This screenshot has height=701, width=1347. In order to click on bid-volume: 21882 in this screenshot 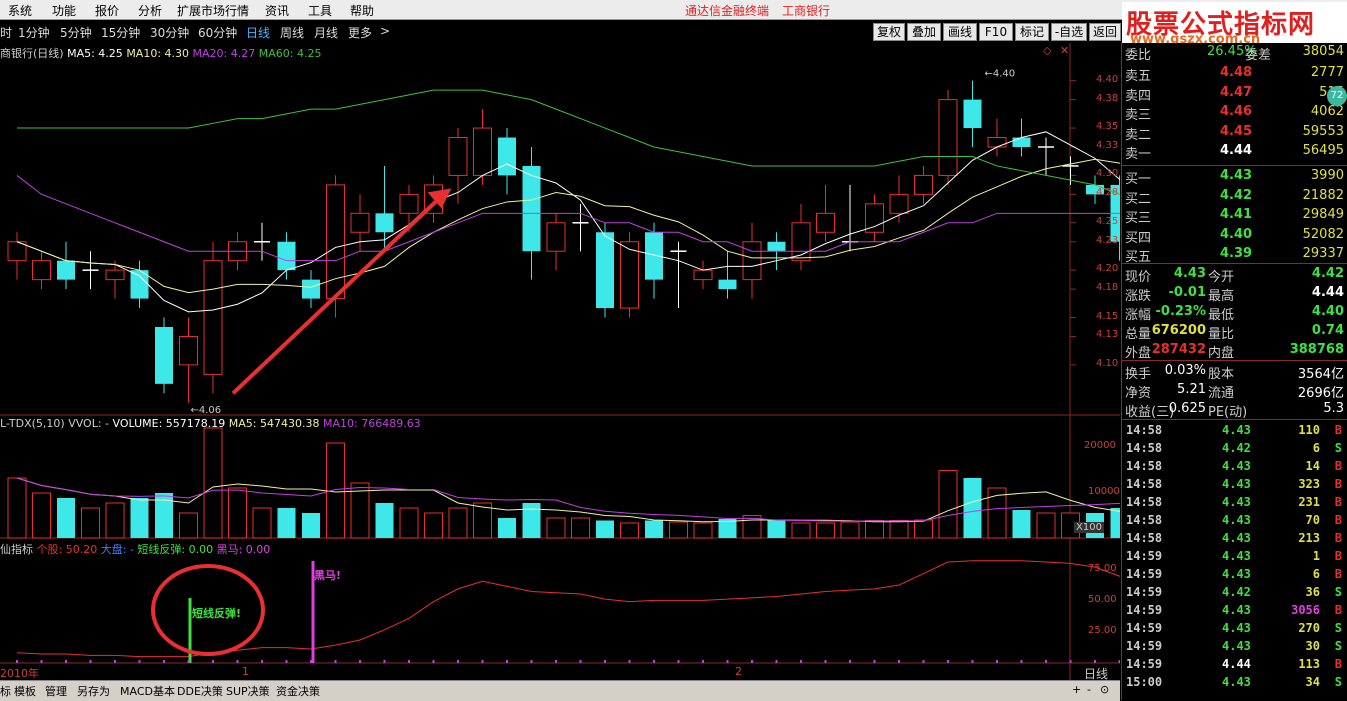, I will do `click(1323, 195)`.